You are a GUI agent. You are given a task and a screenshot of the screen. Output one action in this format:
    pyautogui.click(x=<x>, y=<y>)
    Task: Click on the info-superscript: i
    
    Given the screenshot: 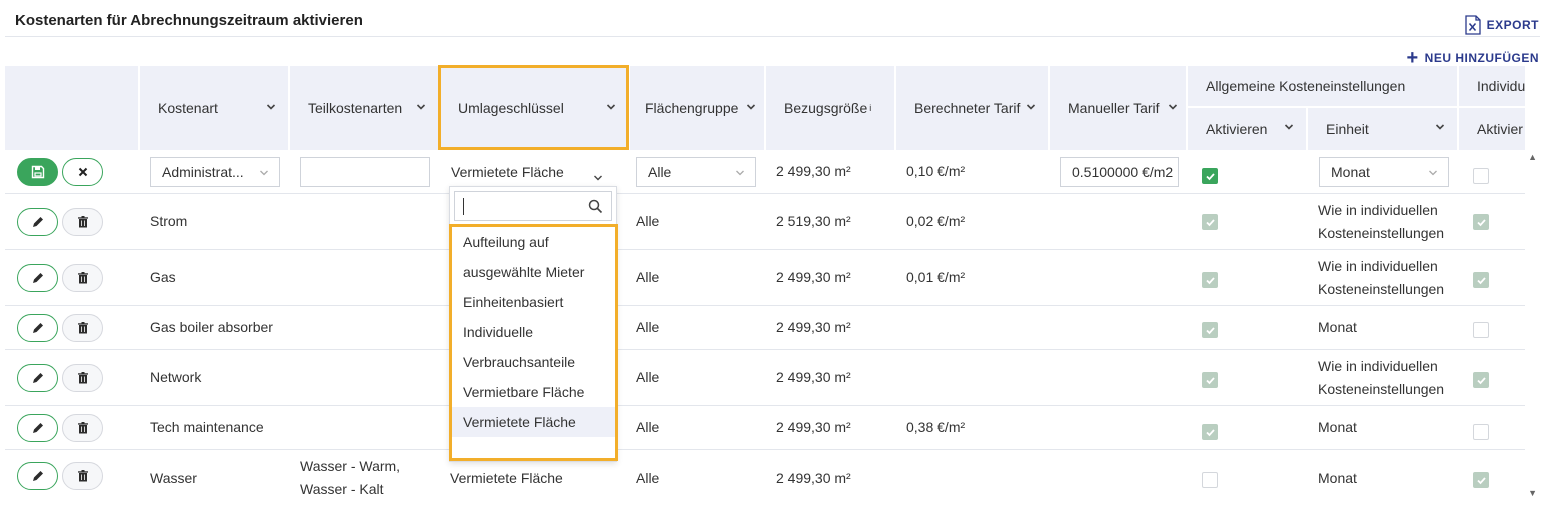 What is the action you would take?
    pyautogui.click(x=870, y=108)
    